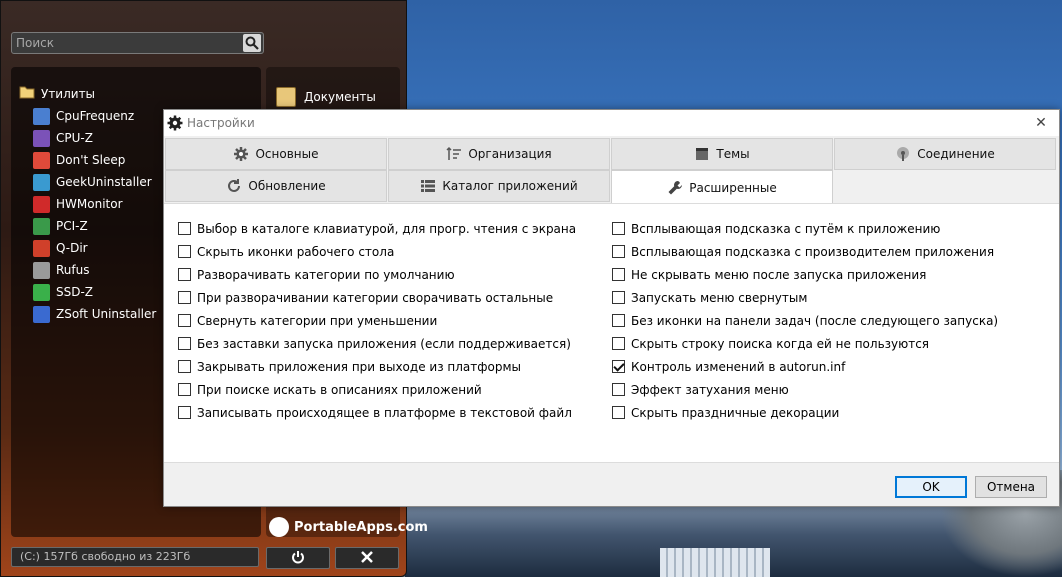 This screenshot has height=577, width=1062. Describe the element at coordinates (104, 182) in the screenshot. I see `app-label: GeekUninstaller` at that location.